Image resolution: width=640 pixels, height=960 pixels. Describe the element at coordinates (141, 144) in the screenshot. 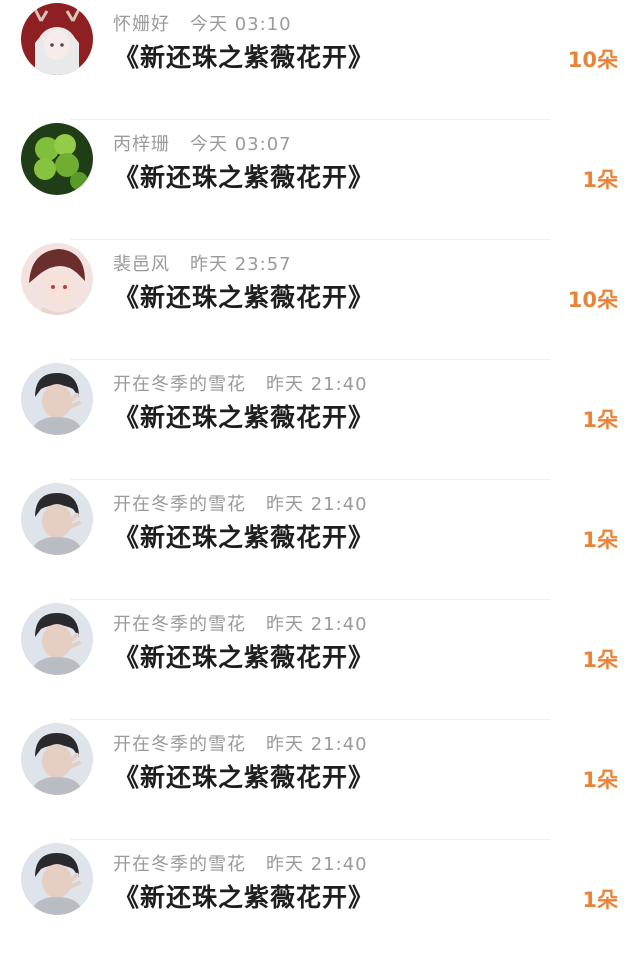

I see `sender-name: 丙梓珊` at that location.